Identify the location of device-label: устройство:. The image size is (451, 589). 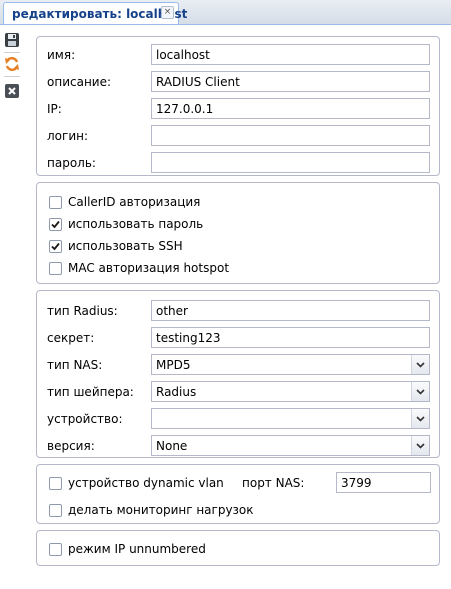
(85, 419).